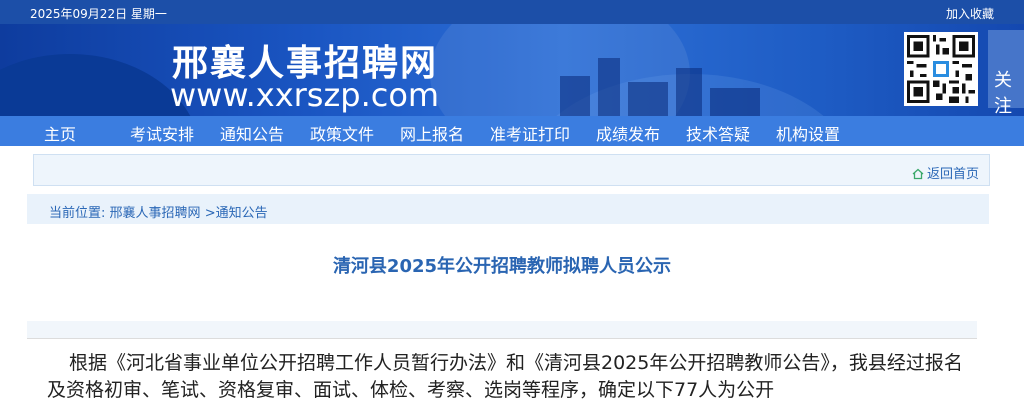 This screenshot has height=400, width=1024. What do you see at coordinates (252, 133) in the screenshot?
I see `nav-item-notices: 通知公告` at bounding box center [252, 133].